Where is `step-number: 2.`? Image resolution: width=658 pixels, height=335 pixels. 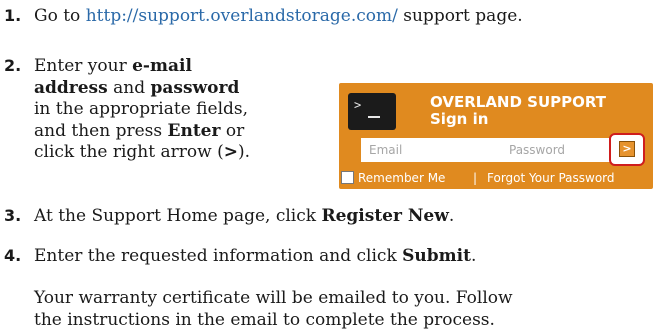
step-number: 2. is located at coordinates (13, 65).